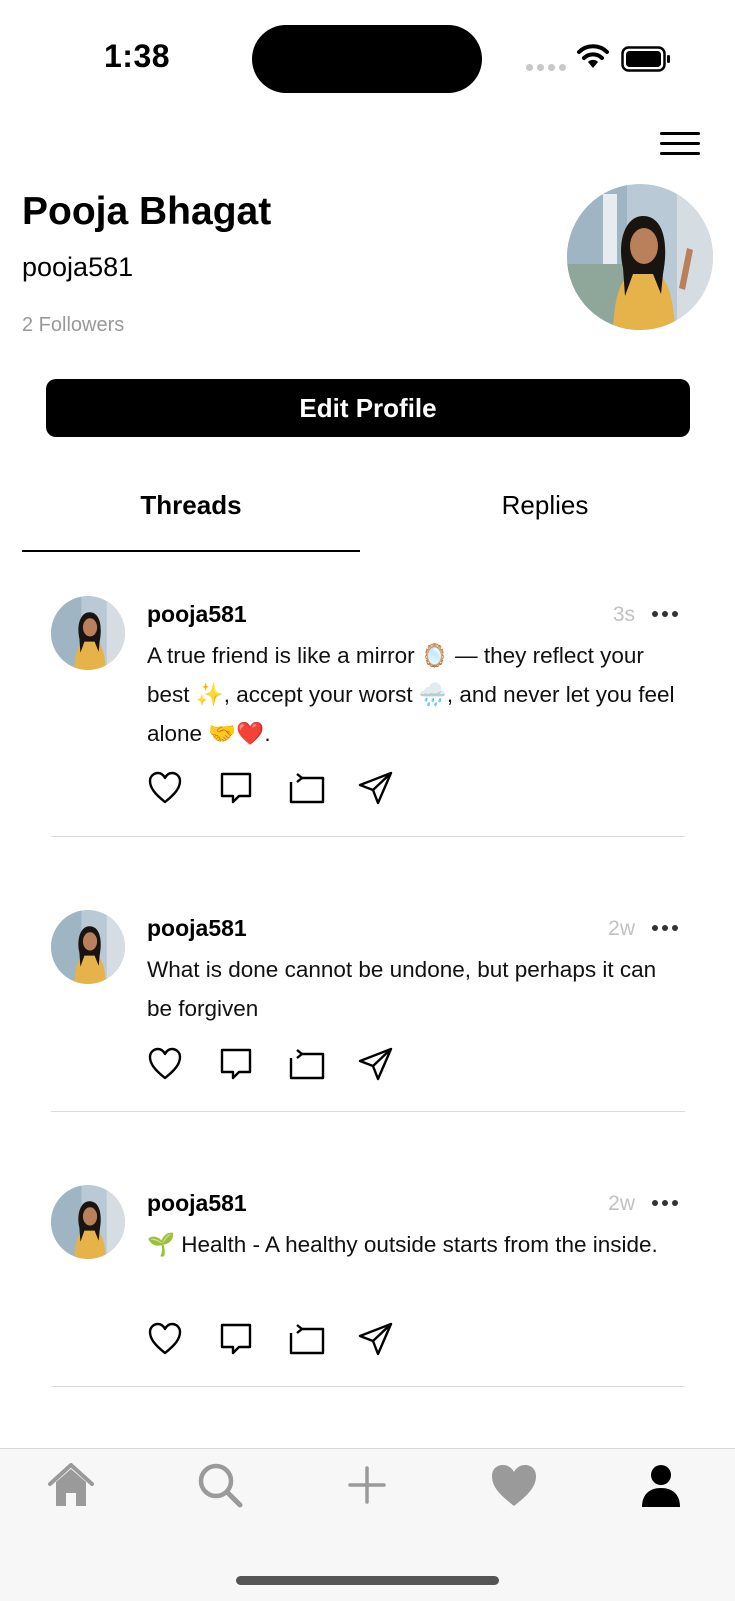 The width and height of the screenshot is (735, 1601). What do you see at coordinates (367, 1580) in the screenshot?
I see `home-indicator` at bounding box center [367, 1580].